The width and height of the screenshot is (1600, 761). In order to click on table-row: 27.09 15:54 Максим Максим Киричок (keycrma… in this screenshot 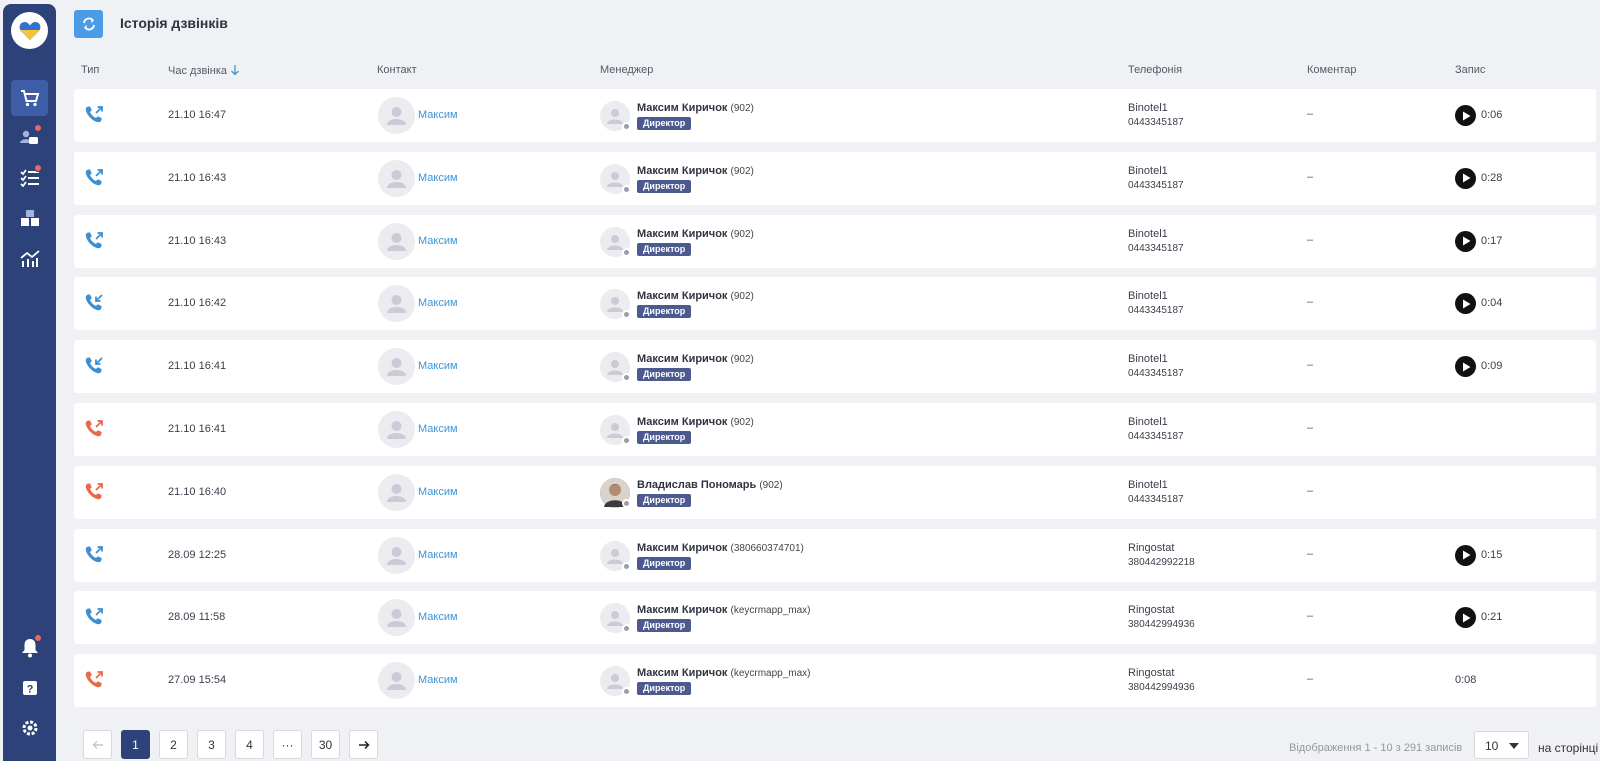, I will do `click(835, 681)`.